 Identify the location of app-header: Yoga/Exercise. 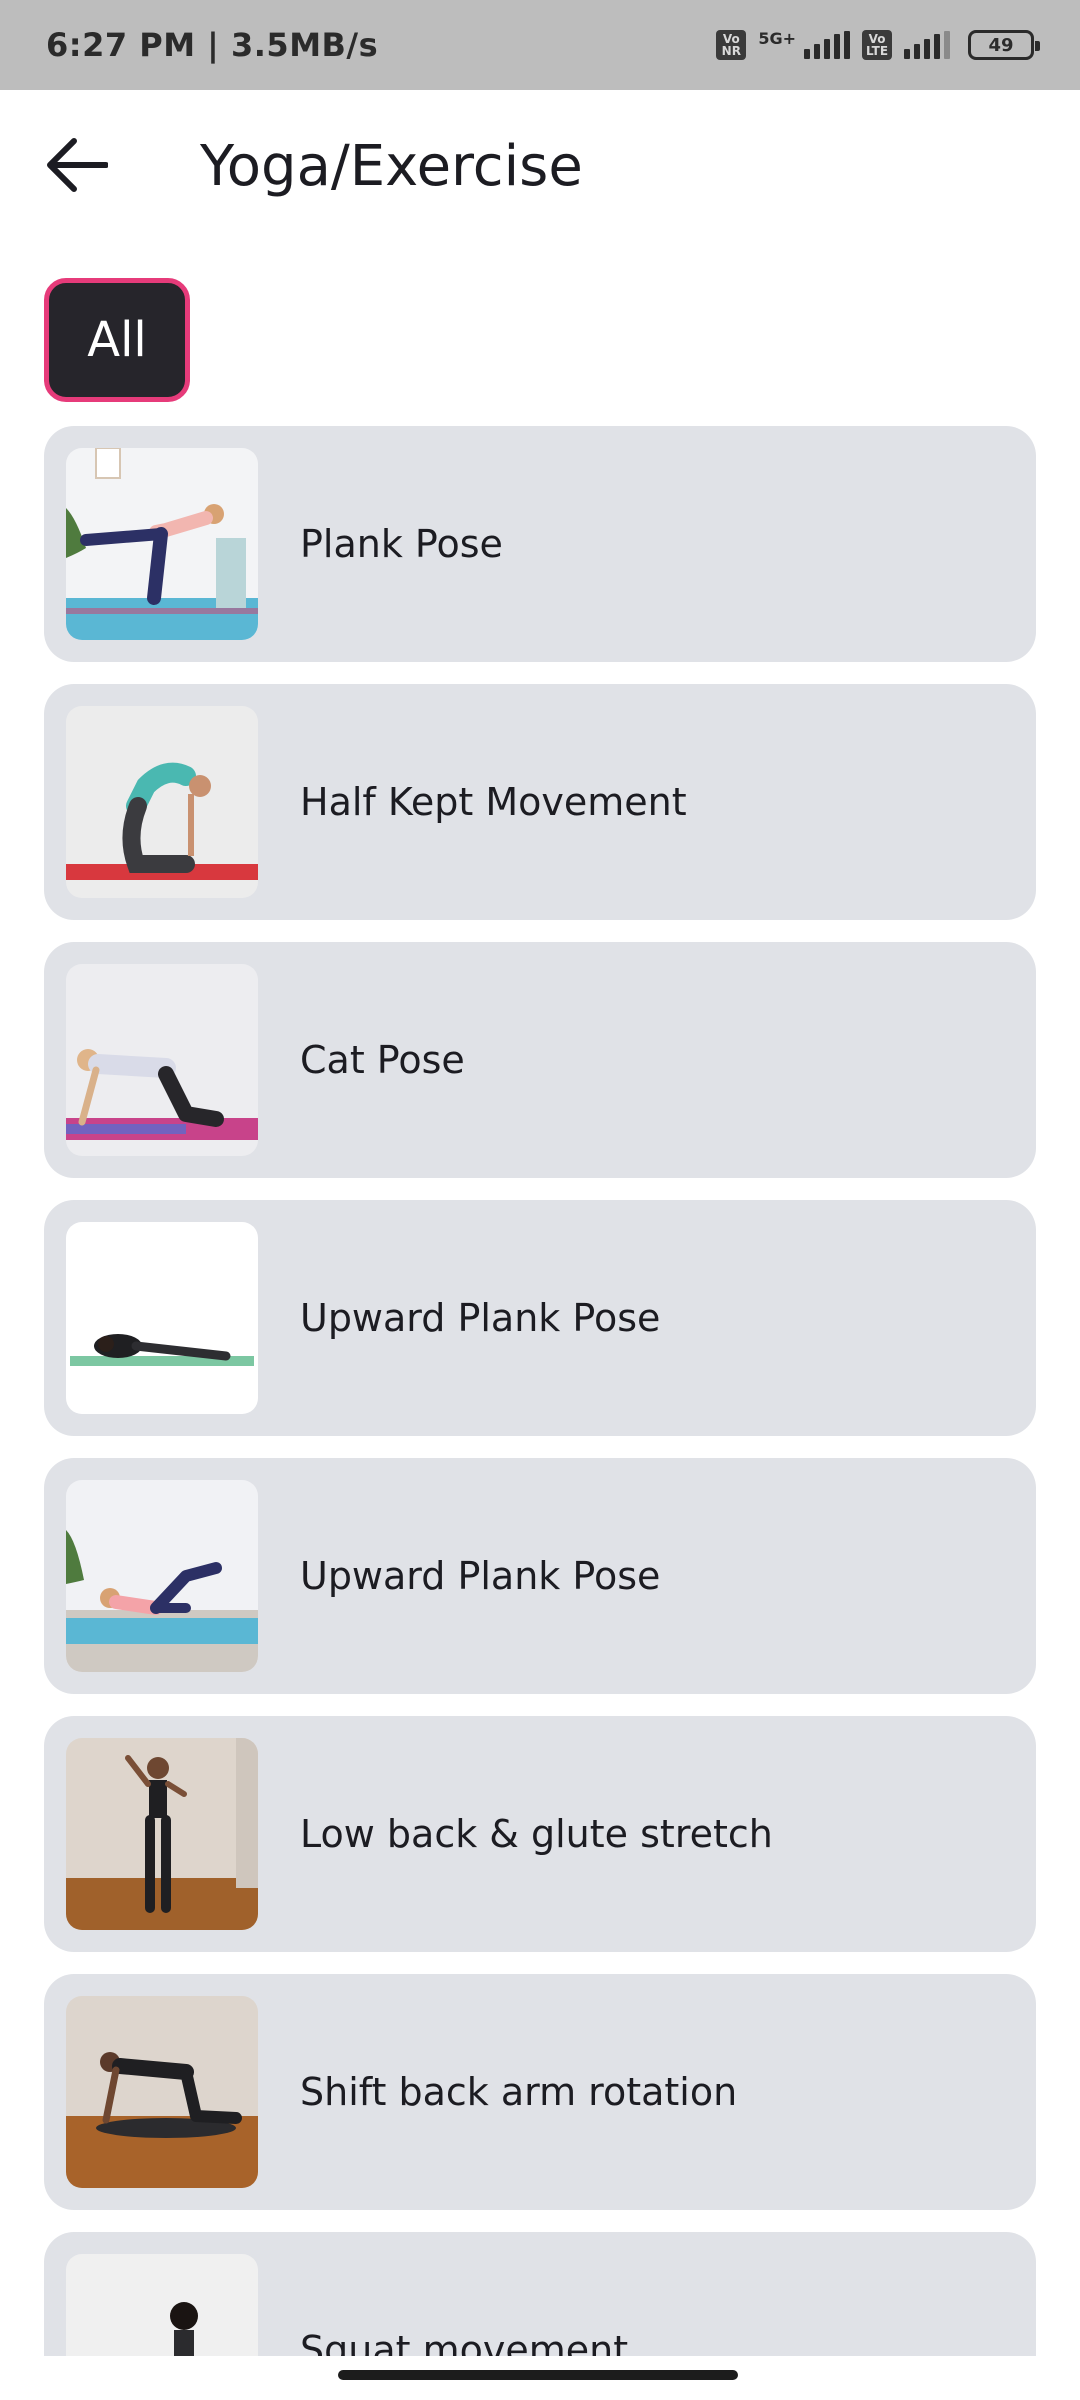
(540, 165).